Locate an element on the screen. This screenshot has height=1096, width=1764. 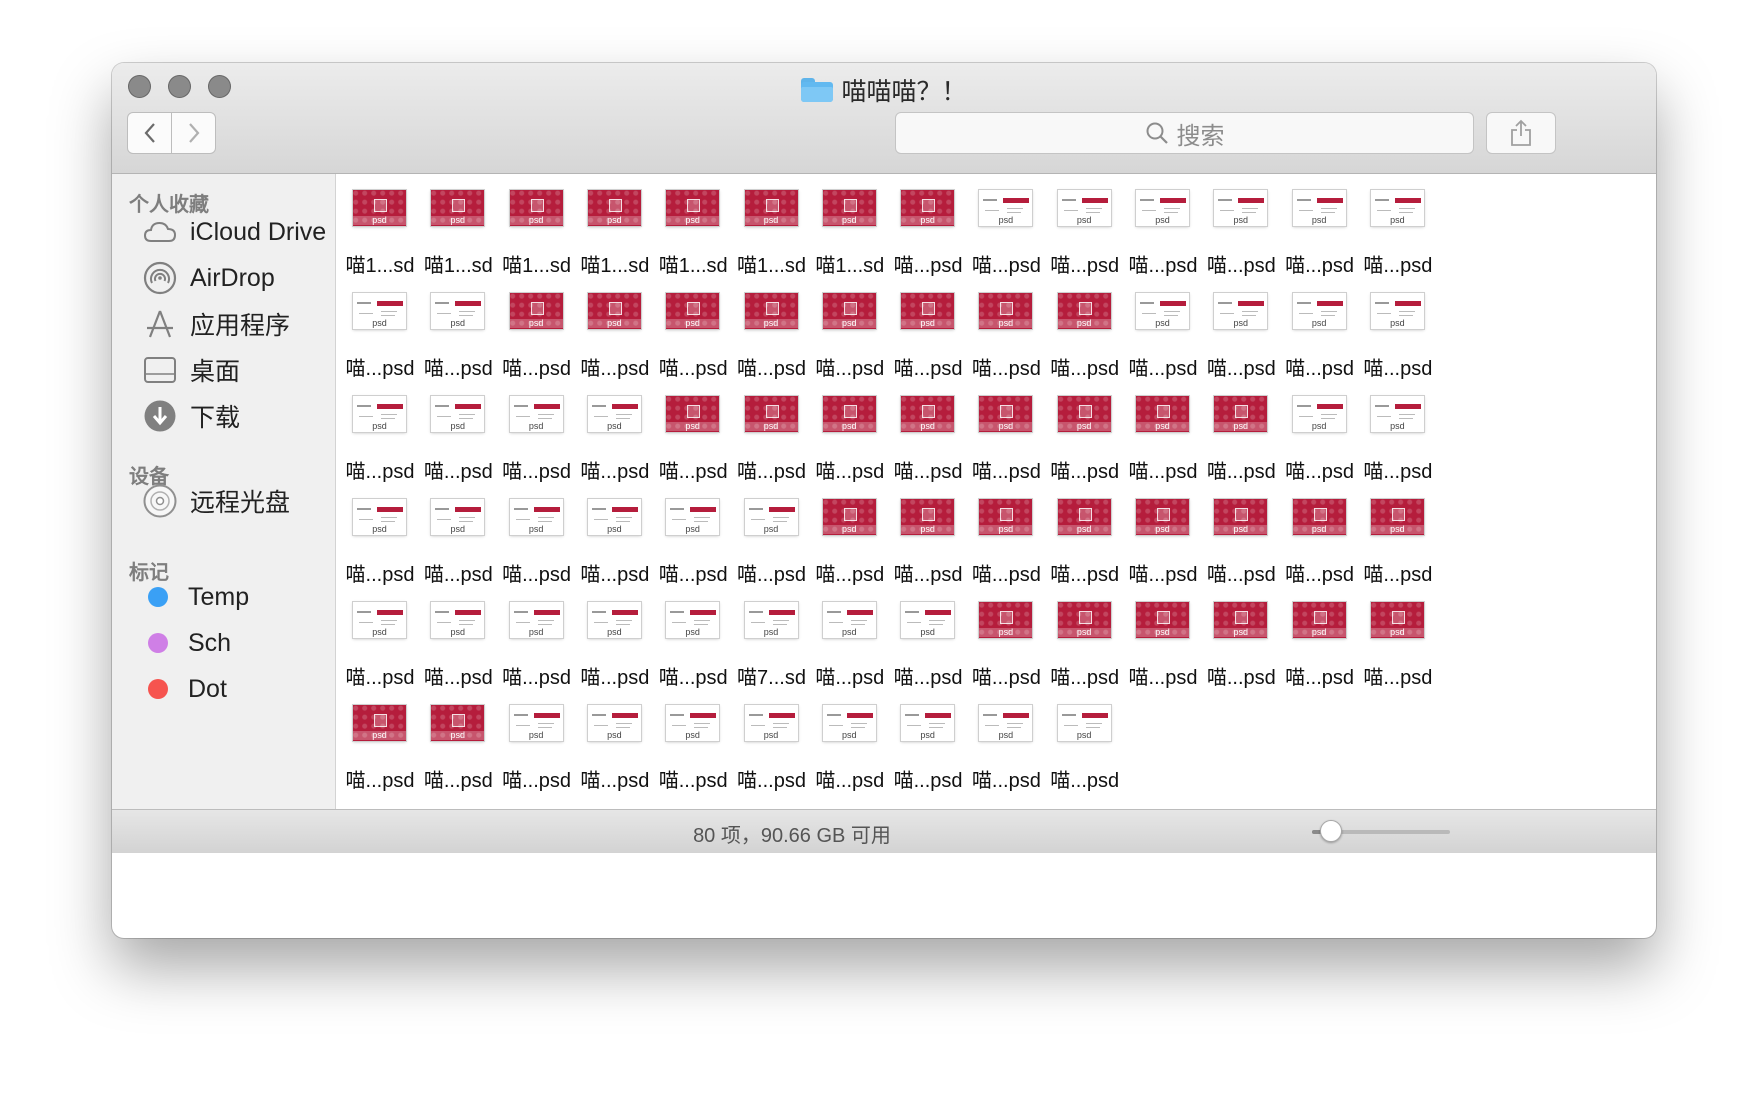
search-field: 搜索 is located at coordinates (1184, 133).